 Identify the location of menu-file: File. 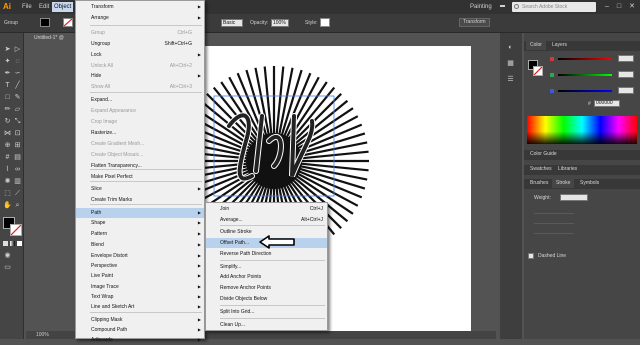
(27, 7).